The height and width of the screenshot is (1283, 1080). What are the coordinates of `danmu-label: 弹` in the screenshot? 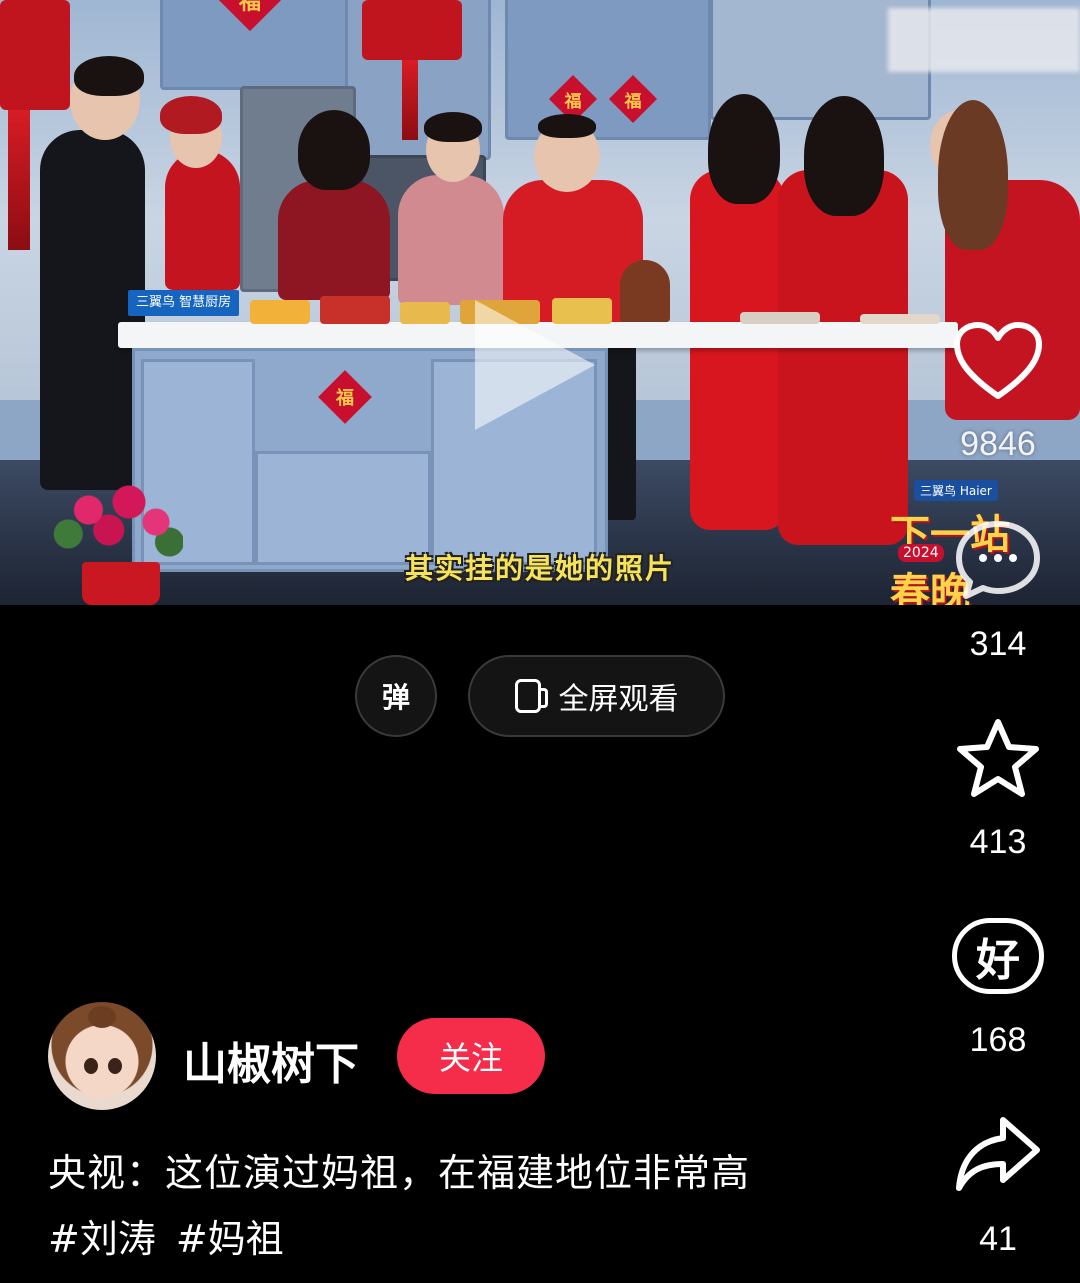 It's located at (395, 697).